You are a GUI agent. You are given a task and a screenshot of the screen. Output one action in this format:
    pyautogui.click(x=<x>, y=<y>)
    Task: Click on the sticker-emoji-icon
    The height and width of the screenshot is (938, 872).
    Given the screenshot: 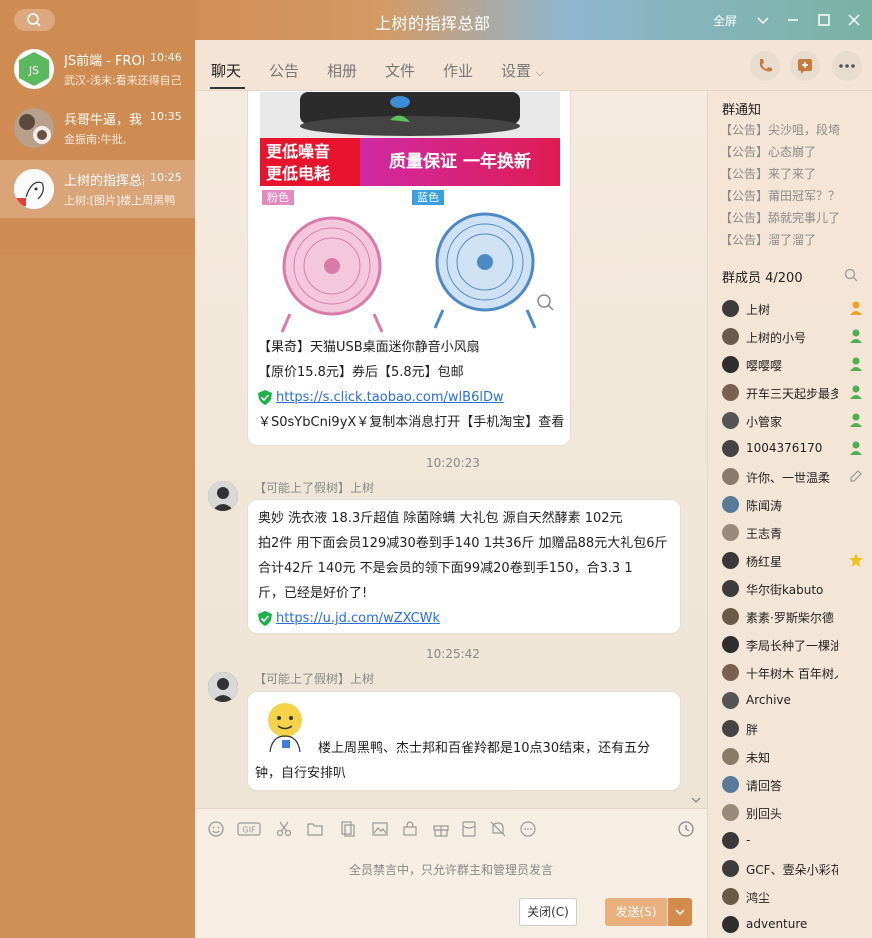 What is the action you would take?
    pyautogui.click(x=285, y=728)
    